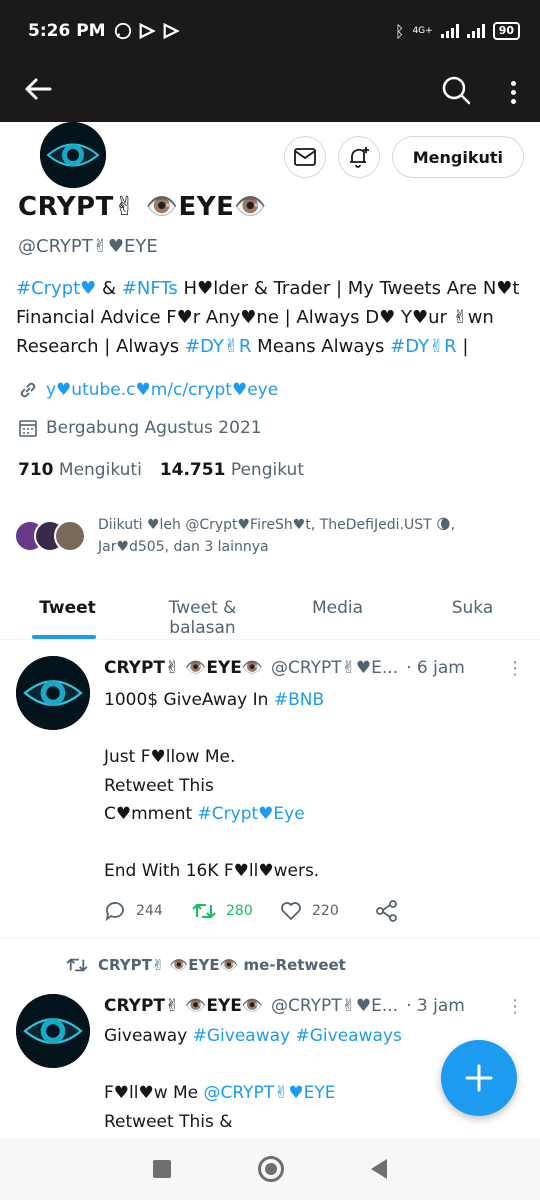 Image resolution: width=540 pixels, height=1200 pixels. Describe the element at coordinates (206, 965) in the screenshot. I see `retweeted-indicator: CRYPT✌ 👁️EYE👁️ me-Retweet` at that location.